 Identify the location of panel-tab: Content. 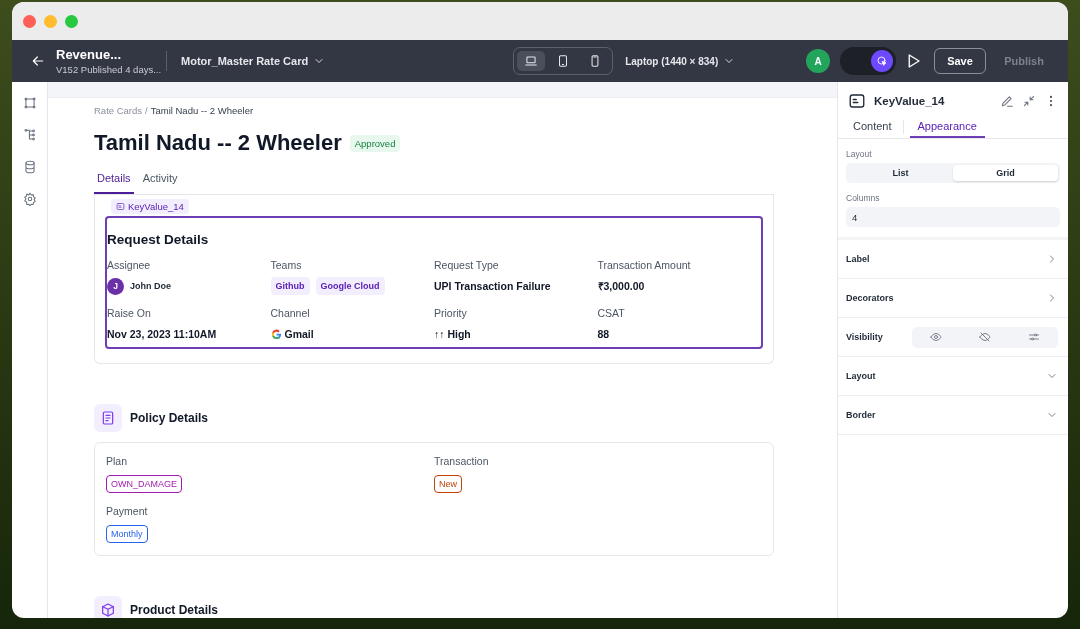
(872, 129).